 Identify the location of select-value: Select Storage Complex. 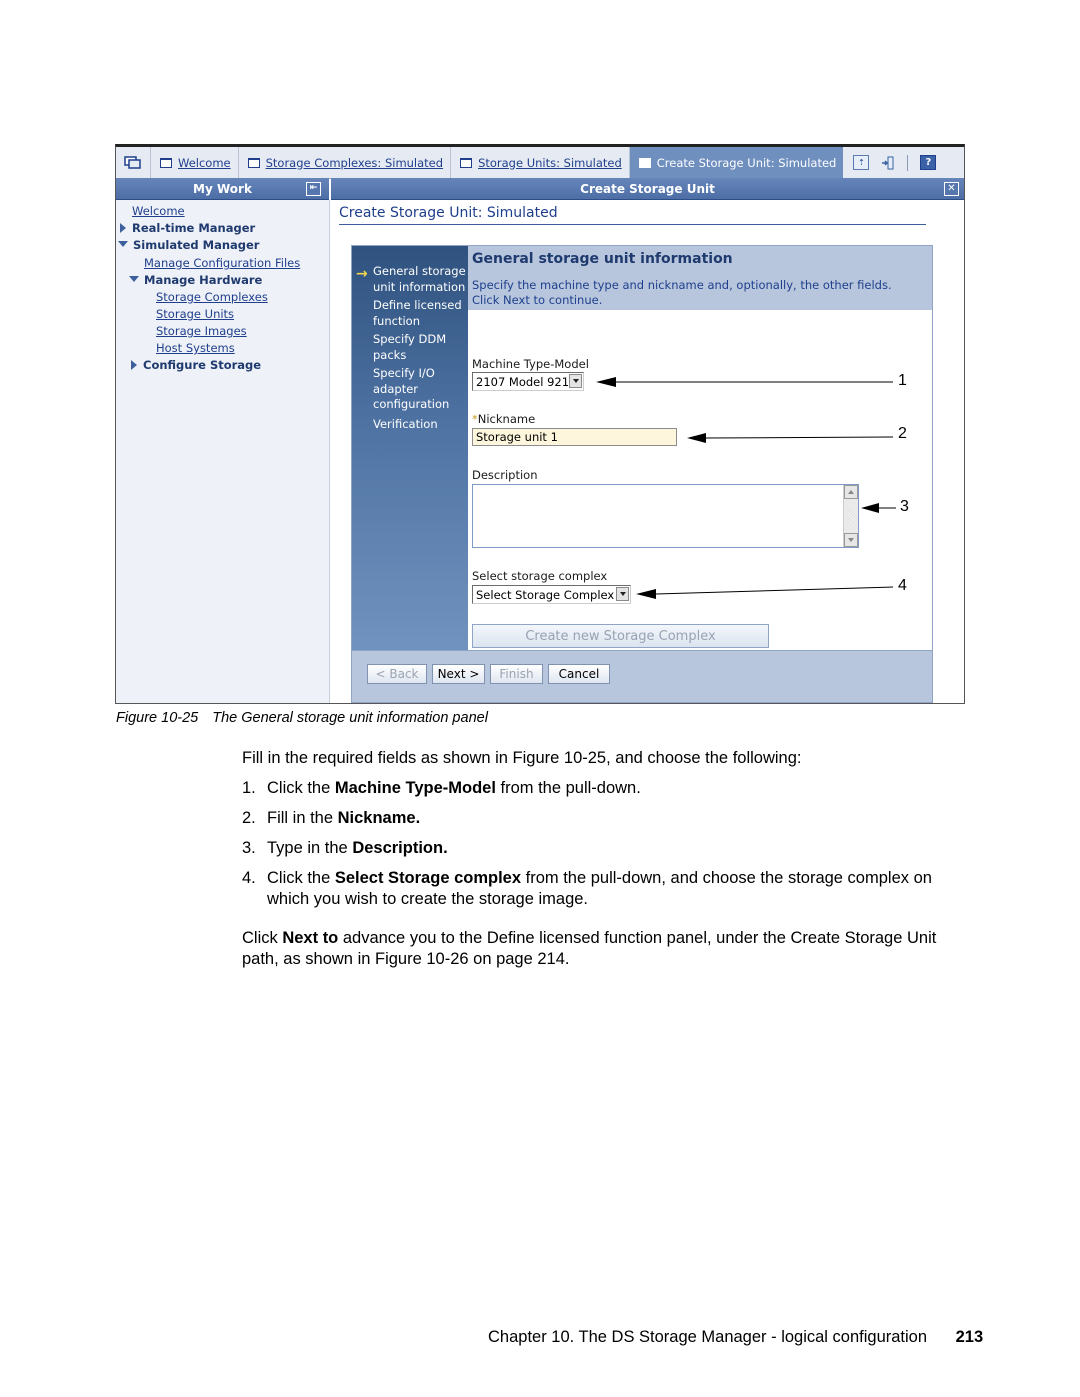
(545, 594).